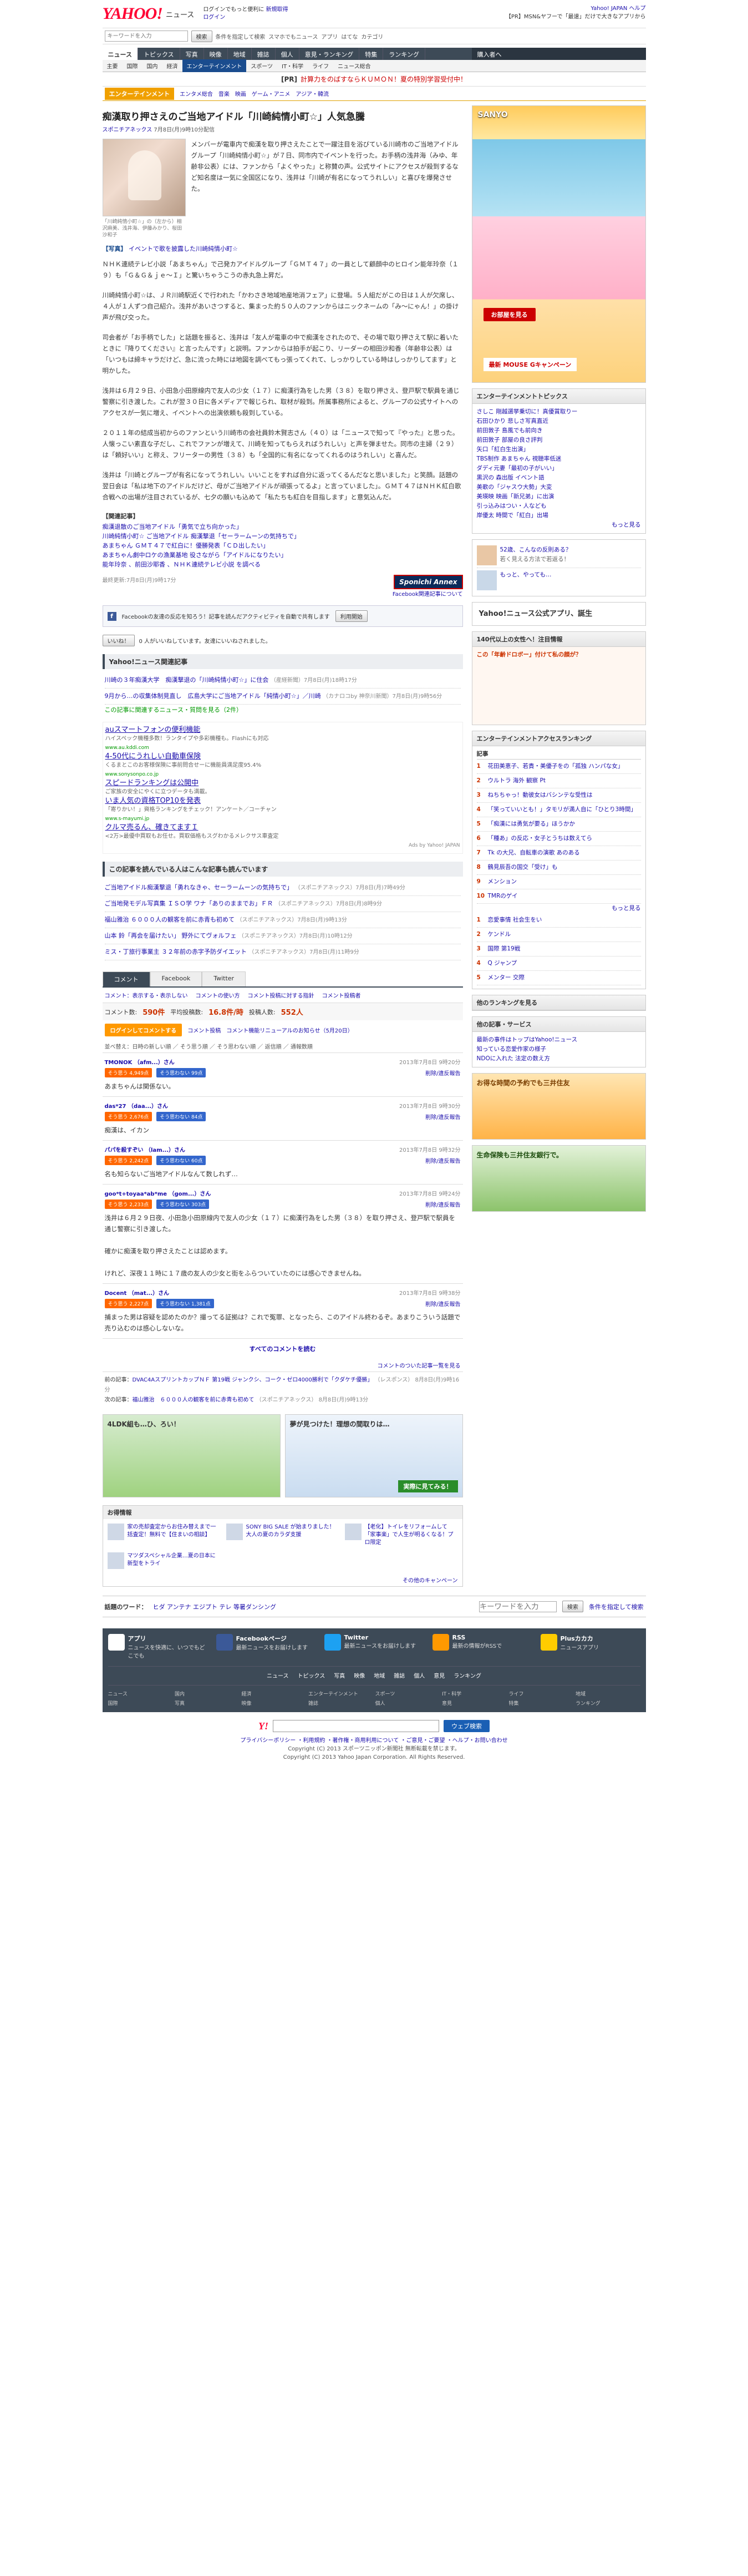 The height and width of the screenshot is (2576, 748). Describe the element at coordinates (208, 1693) in the screenshot. I see `footer-grid-link: 国内` at that location.